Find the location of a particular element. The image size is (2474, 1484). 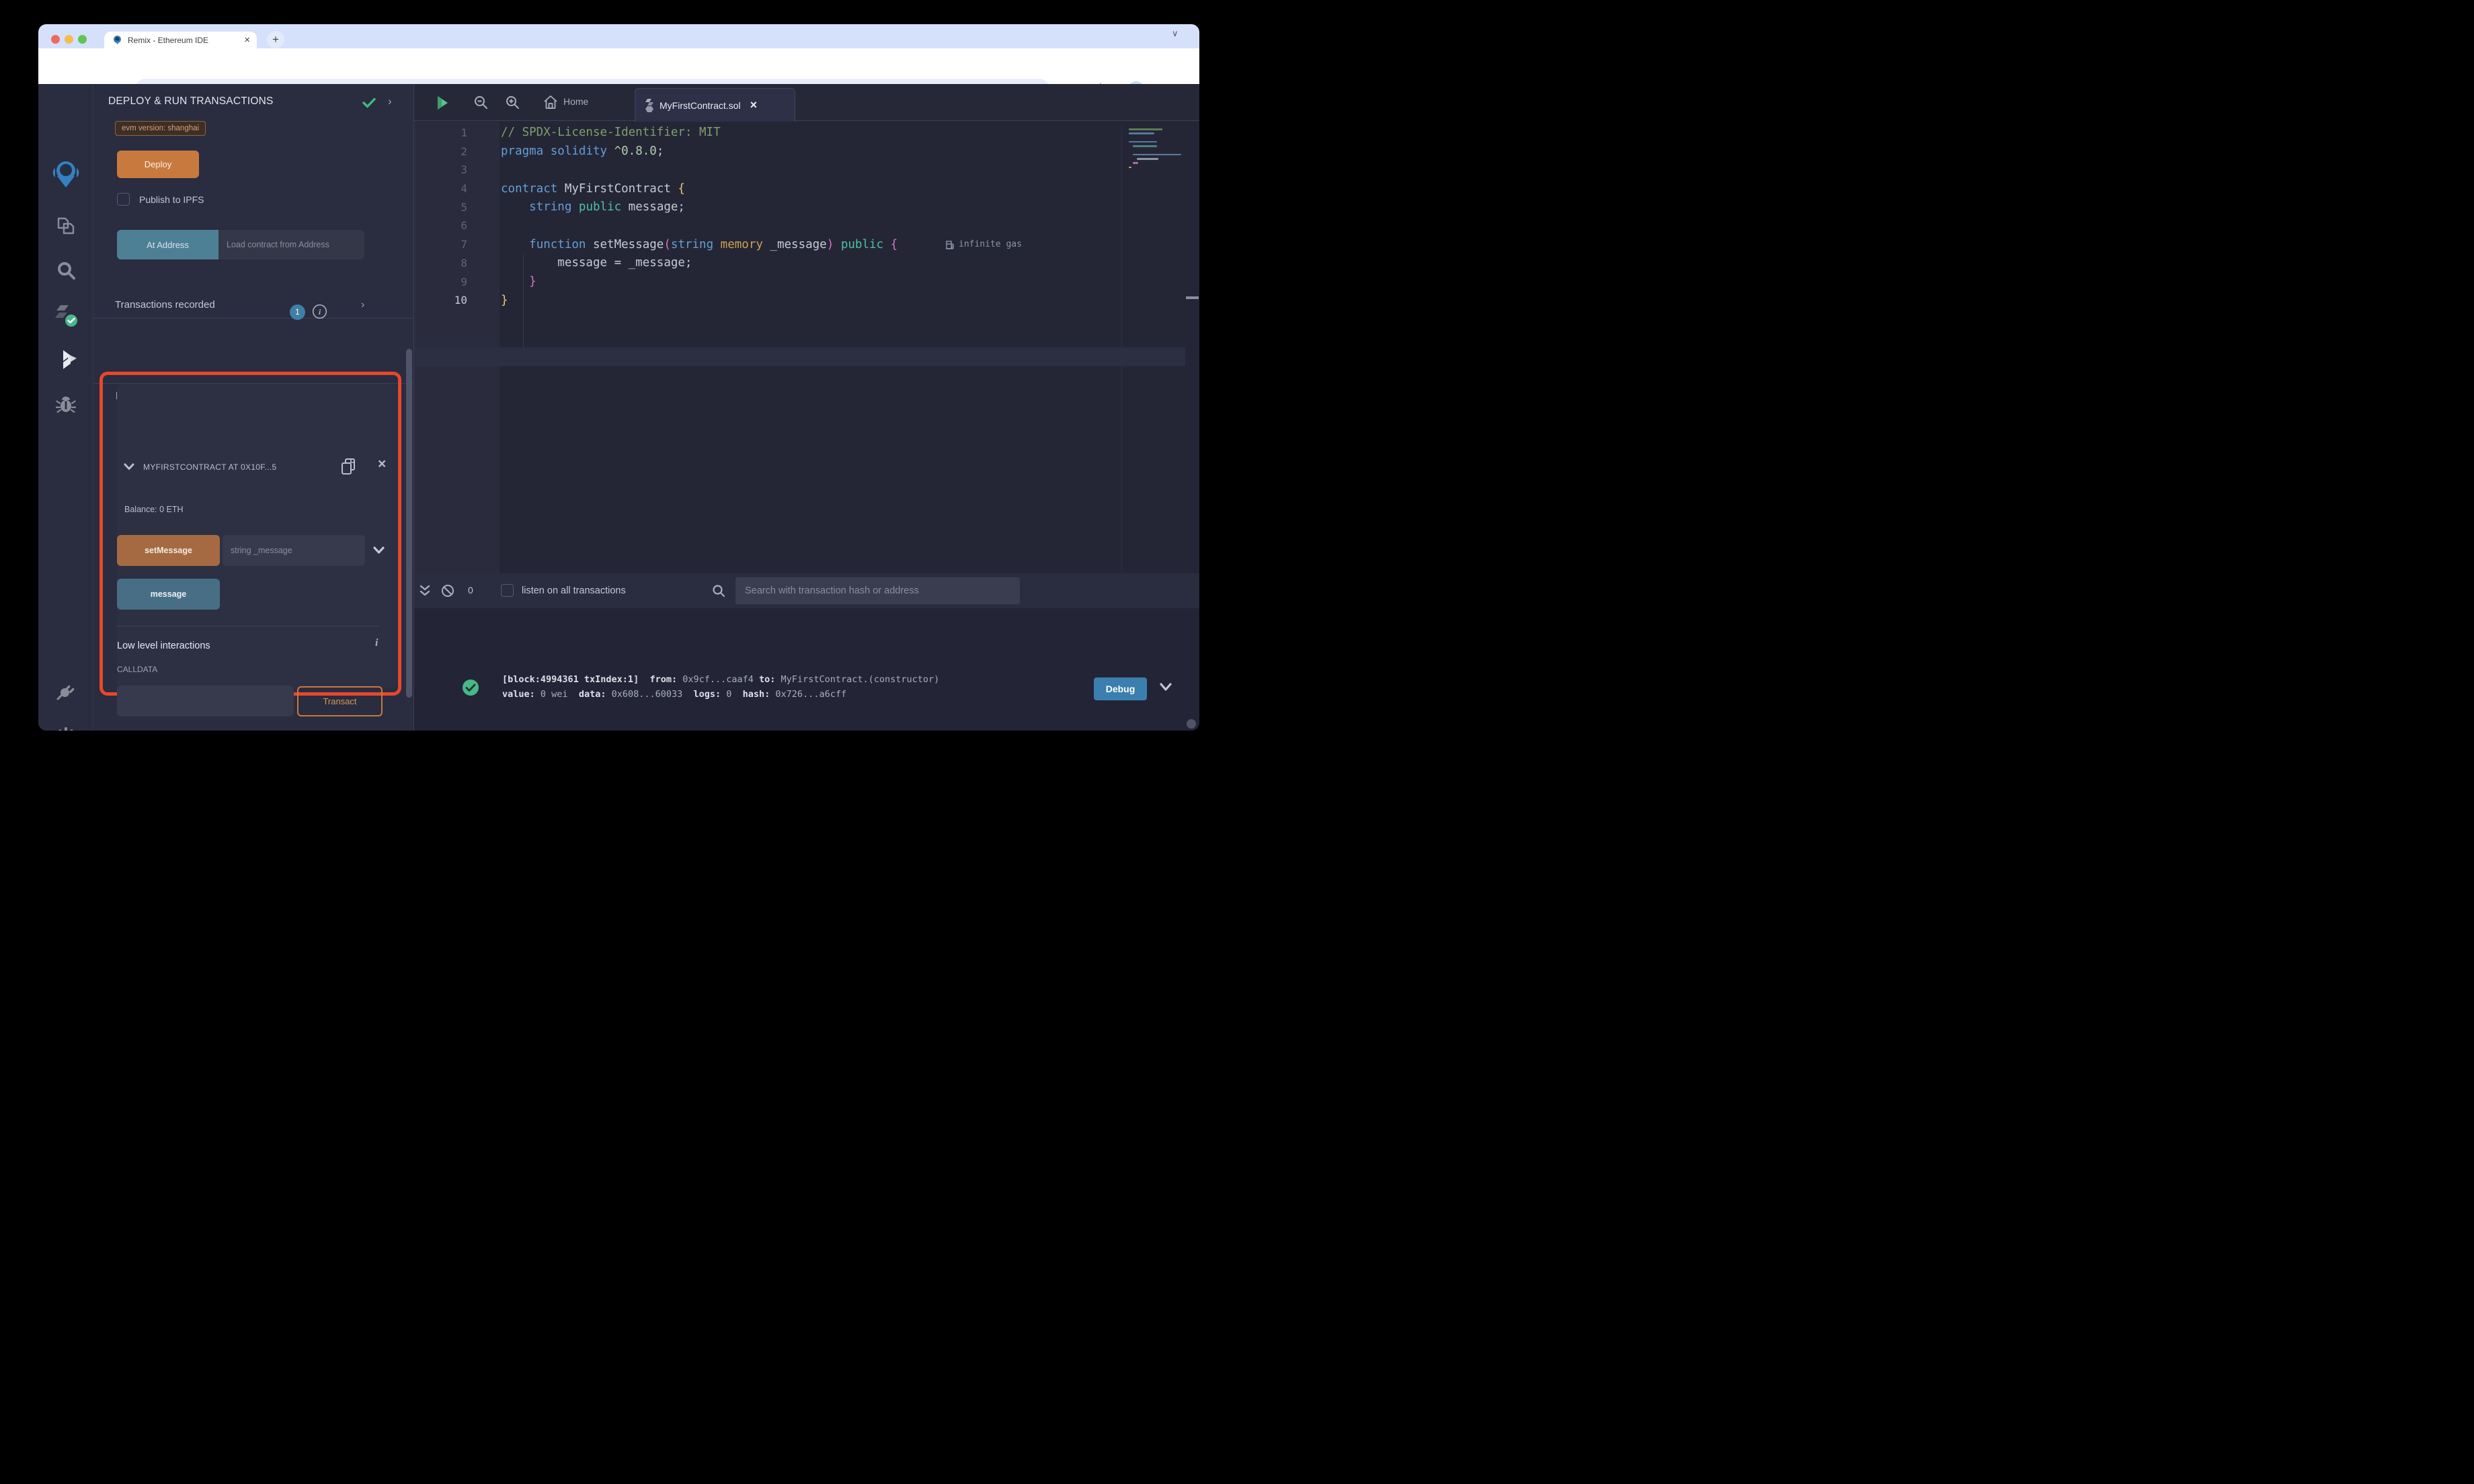

transact-button: Transact is located at coordinates (340, 701).